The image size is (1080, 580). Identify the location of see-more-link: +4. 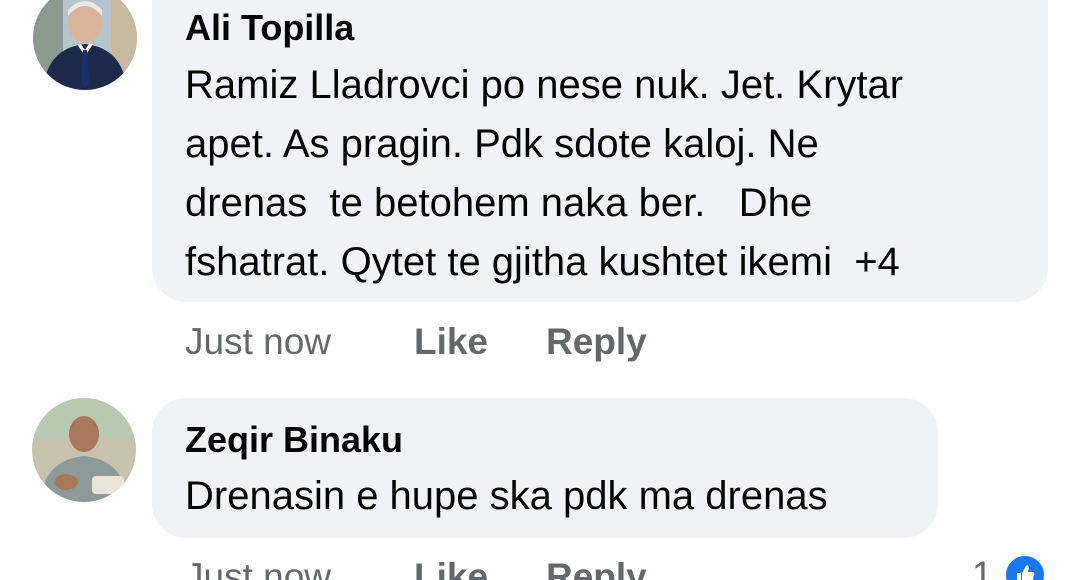
(877, 262).